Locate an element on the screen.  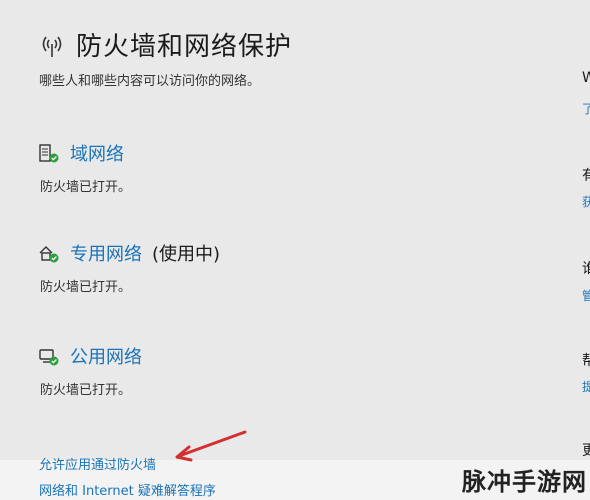
domain-network-status: 防火墙已打开。 is located at coordinates (86, 187).